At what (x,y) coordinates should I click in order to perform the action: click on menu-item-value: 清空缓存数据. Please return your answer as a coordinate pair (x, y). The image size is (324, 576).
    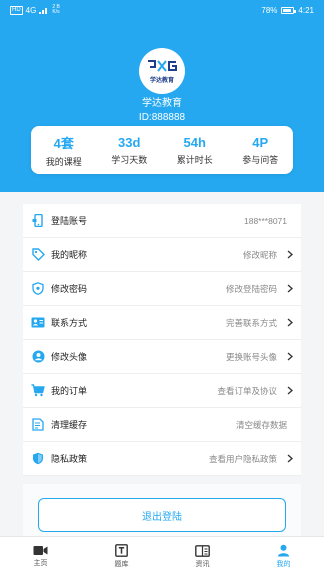
    Looking at the image, I should click on (261, 424).